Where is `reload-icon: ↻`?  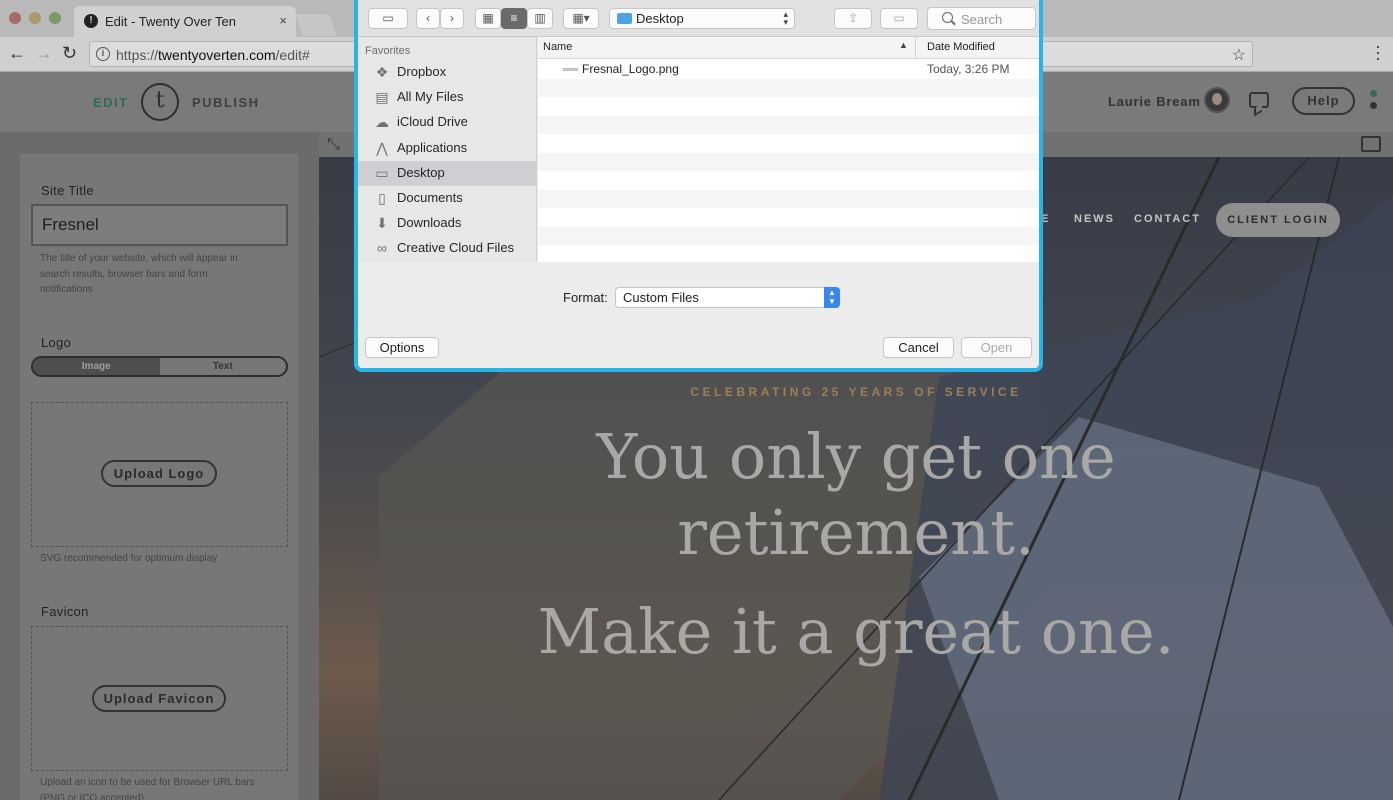 reload-icon: ↻ is located at coordinates (69, 53).